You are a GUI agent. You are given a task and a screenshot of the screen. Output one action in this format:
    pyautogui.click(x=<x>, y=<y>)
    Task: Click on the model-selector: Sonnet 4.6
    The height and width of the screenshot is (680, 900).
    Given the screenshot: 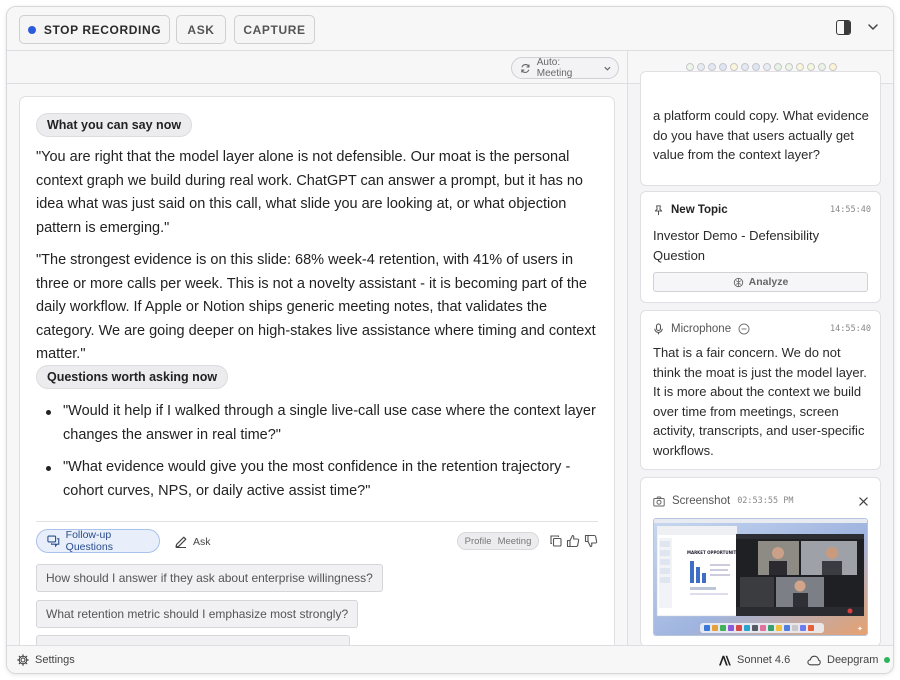 What is the action you would take?
    pyautogui.click(x=754, y=660)
    